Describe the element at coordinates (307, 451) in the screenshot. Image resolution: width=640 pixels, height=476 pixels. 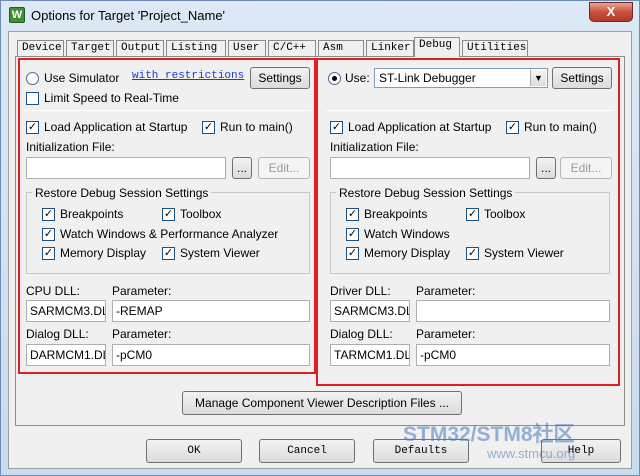
I see `cancel-button: Cancel` at that location.